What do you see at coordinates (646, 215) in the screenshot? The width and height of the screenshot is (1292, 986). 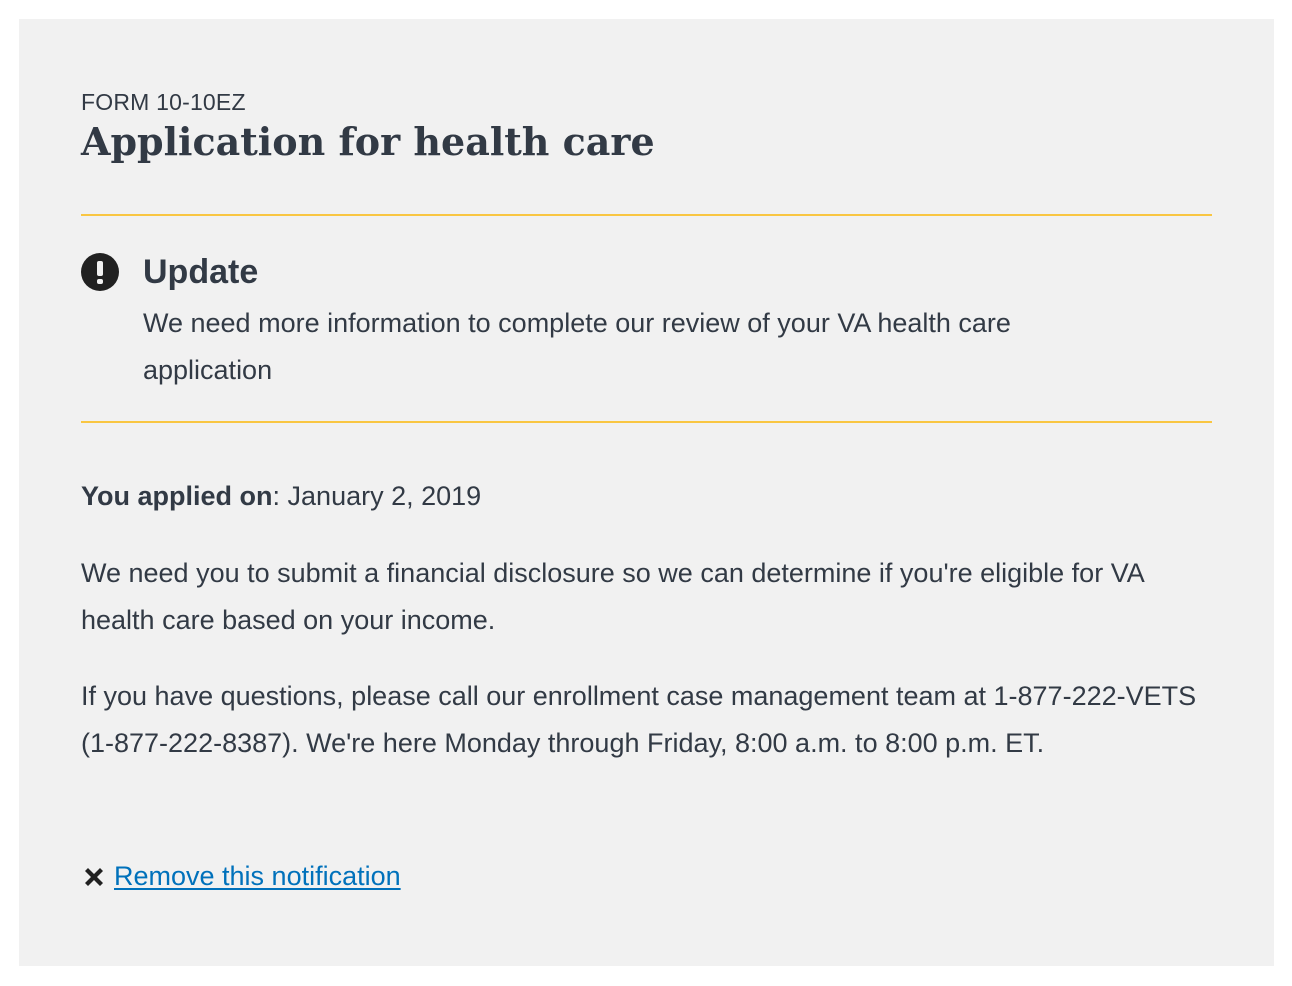 I see `alert-top-divider` at bounding box center [646, 215].